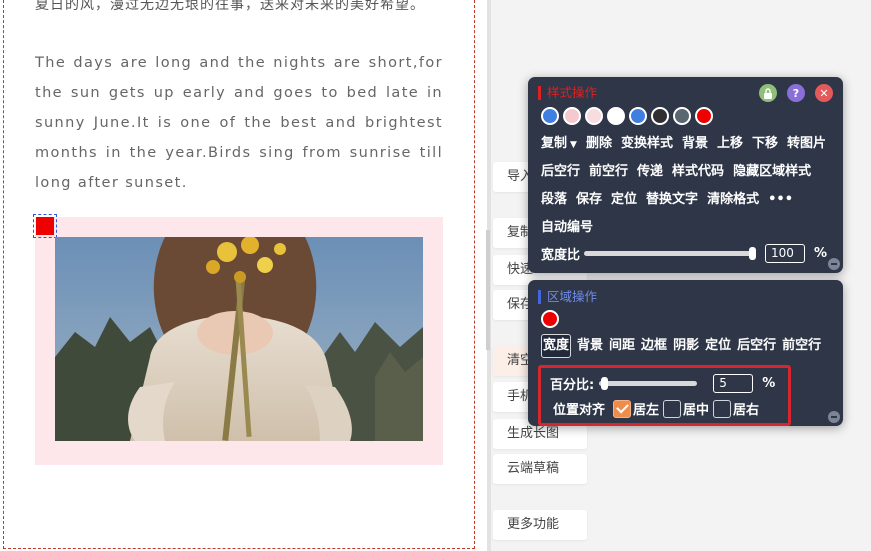 The image size is (871, 551). Describe the element at coordinates (806, 144) in the screenshot. I see `to-image-action: 转图片` at that location.